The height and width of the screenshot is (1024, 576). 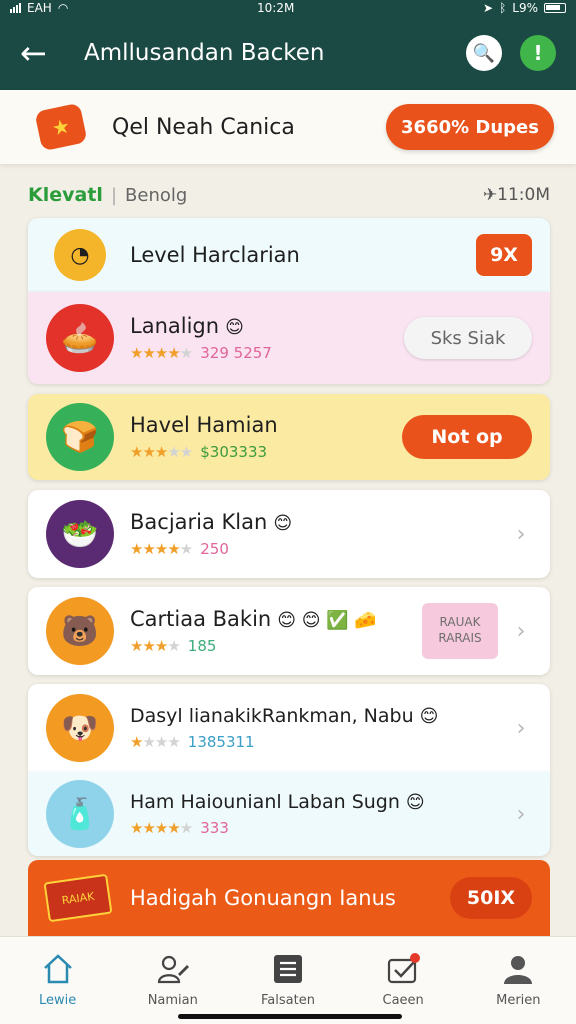 What do you see at coordinates (467, 437) in the screenshot?
I see `item-action-button: Not op` at bounding box center [467, 437].